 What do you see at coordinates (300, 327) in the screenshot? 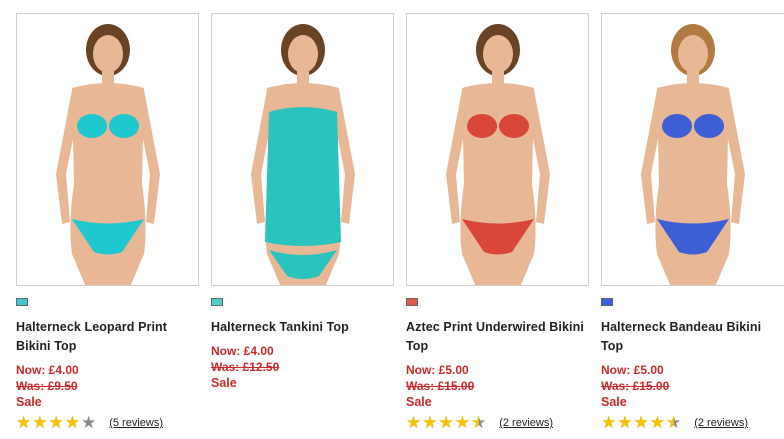
I see `product-title: Halterneck Tankini Top` at bounding box center [300, 327].